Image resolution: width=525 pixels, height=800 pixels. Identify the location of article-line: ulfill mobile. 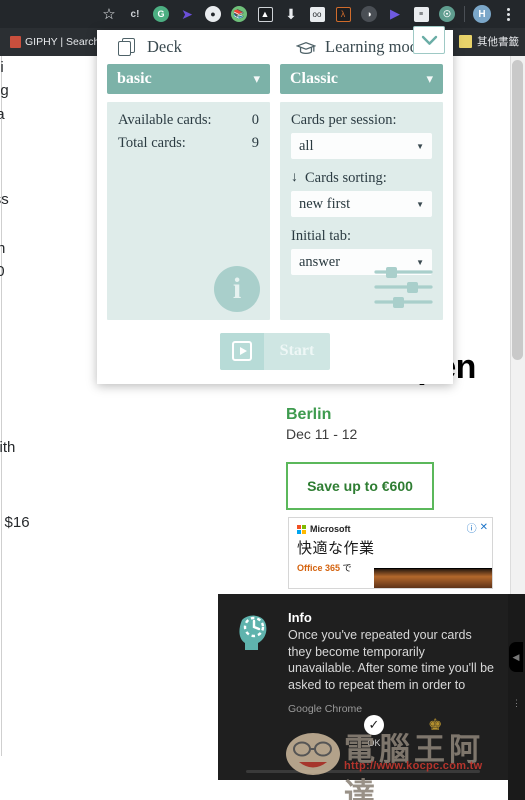
(76, 546).